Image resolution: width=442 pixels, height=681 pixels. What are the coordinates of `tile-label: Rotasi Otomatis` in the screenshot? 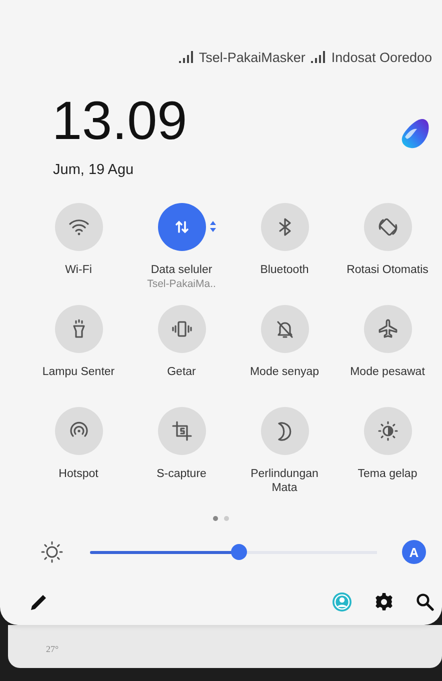 It's located at (387, 270).